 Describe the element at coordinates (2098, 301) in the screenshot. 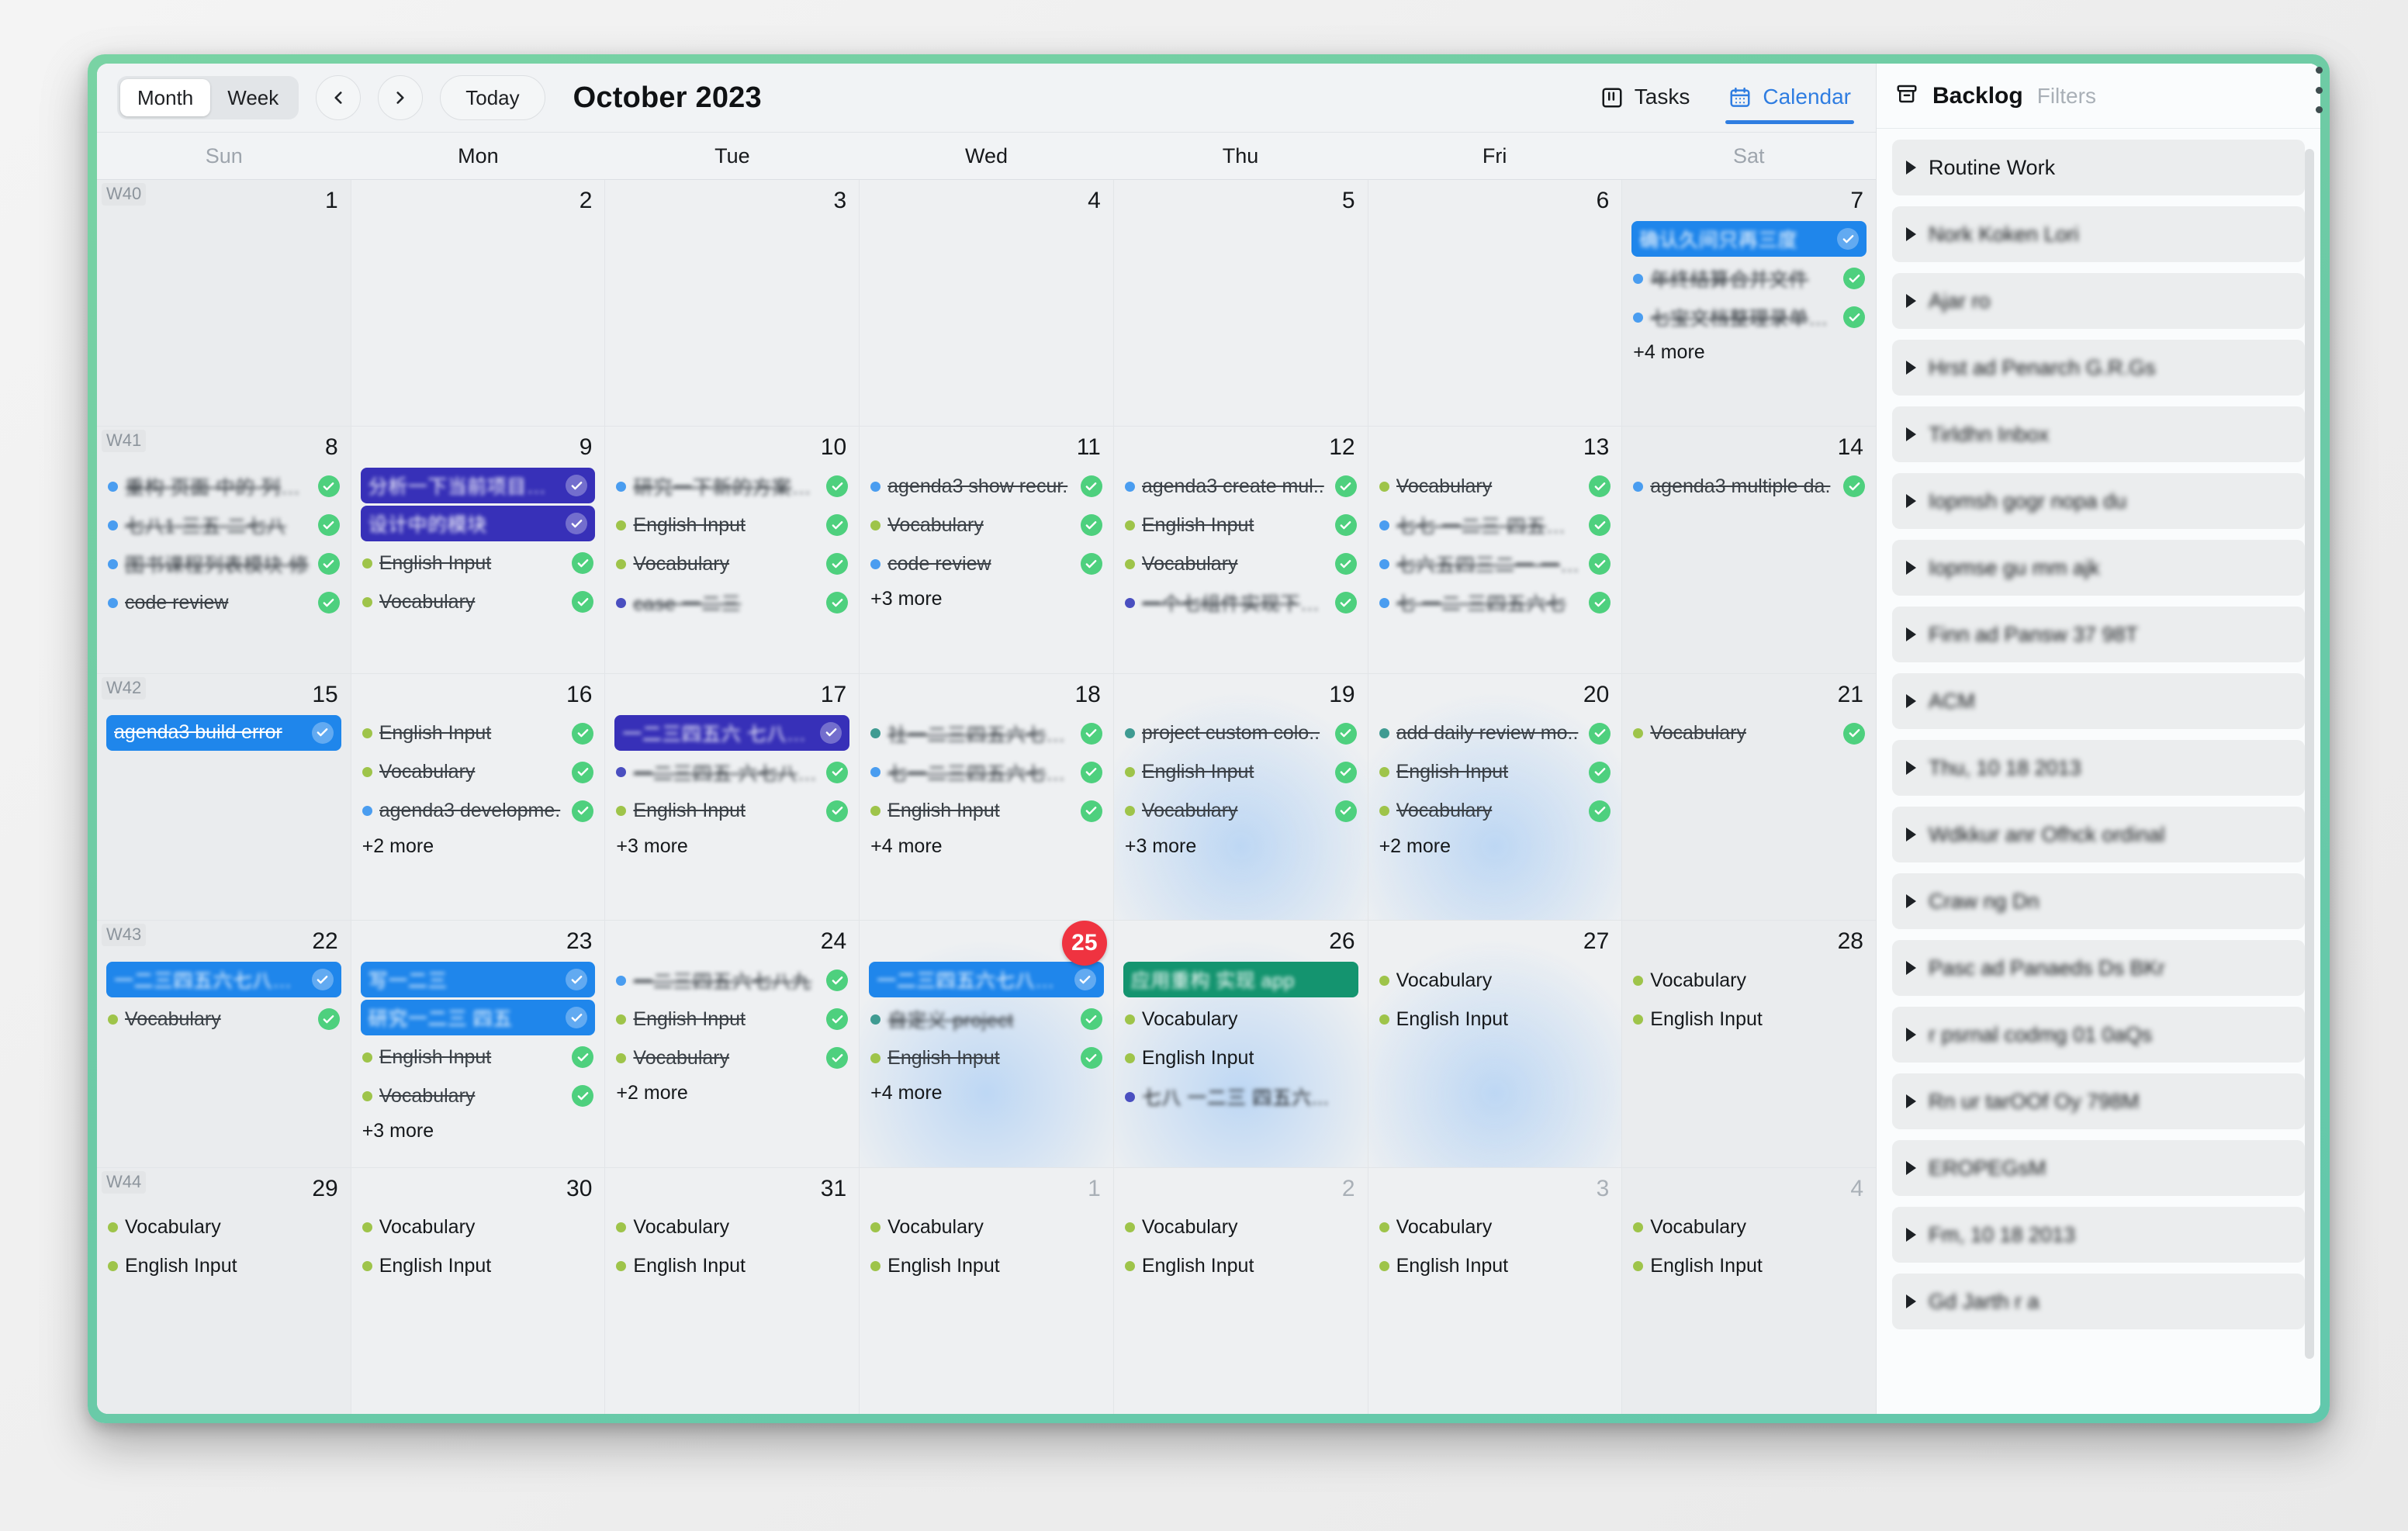

I see `backlog-list-item: Ajar ro` at that location.